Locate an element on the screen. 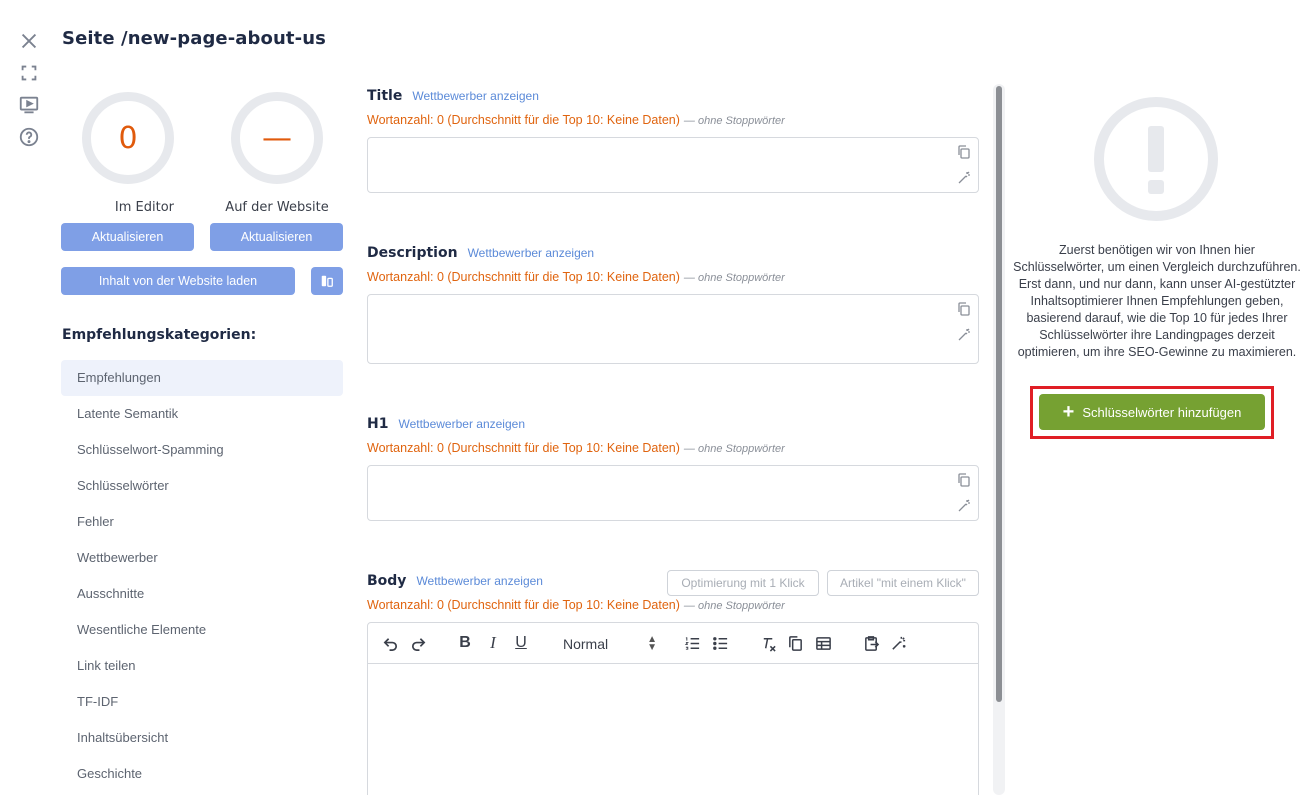 The height and width of the screenshot is (795, 1307). category-item-keyword-spamming: Schlüsselwort-Spamming is located at coordinates (202, 450).